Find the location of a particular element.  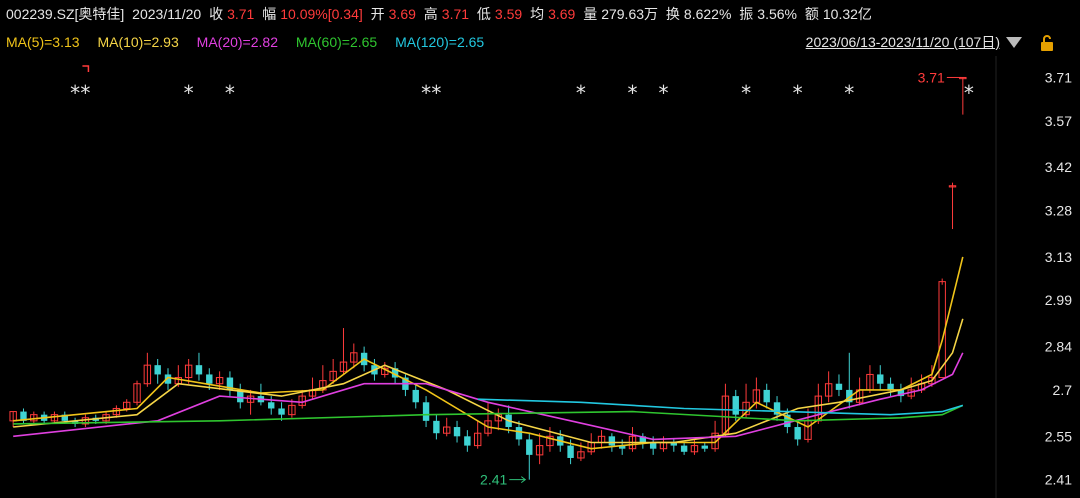

y-tick-label: 3.28 is located at coordinates (1058, 210).